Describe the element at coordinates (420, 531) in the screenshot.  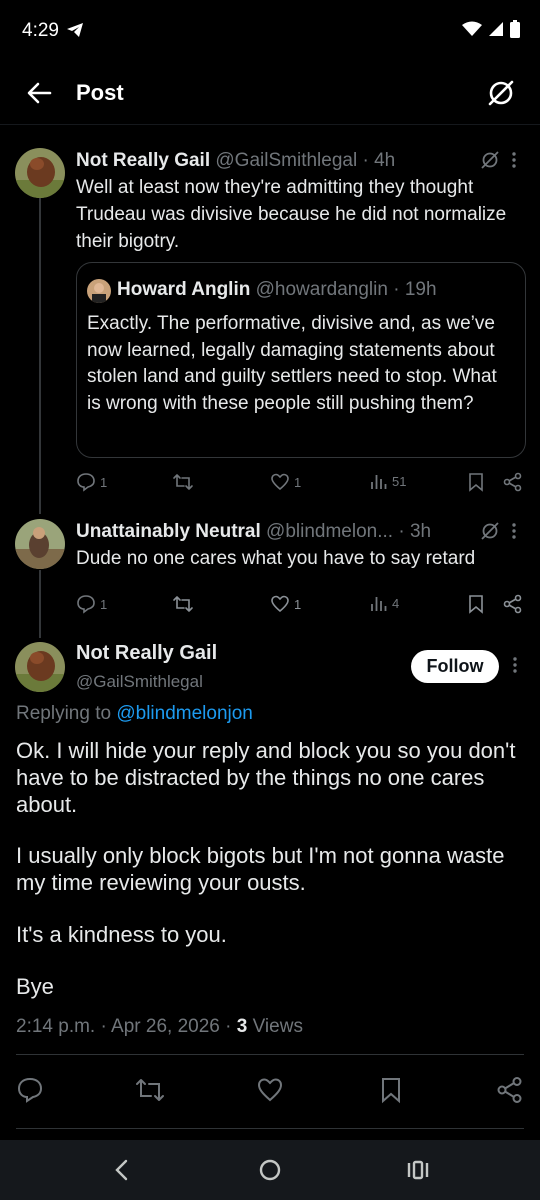
I see `post-time: 3h` at that location.